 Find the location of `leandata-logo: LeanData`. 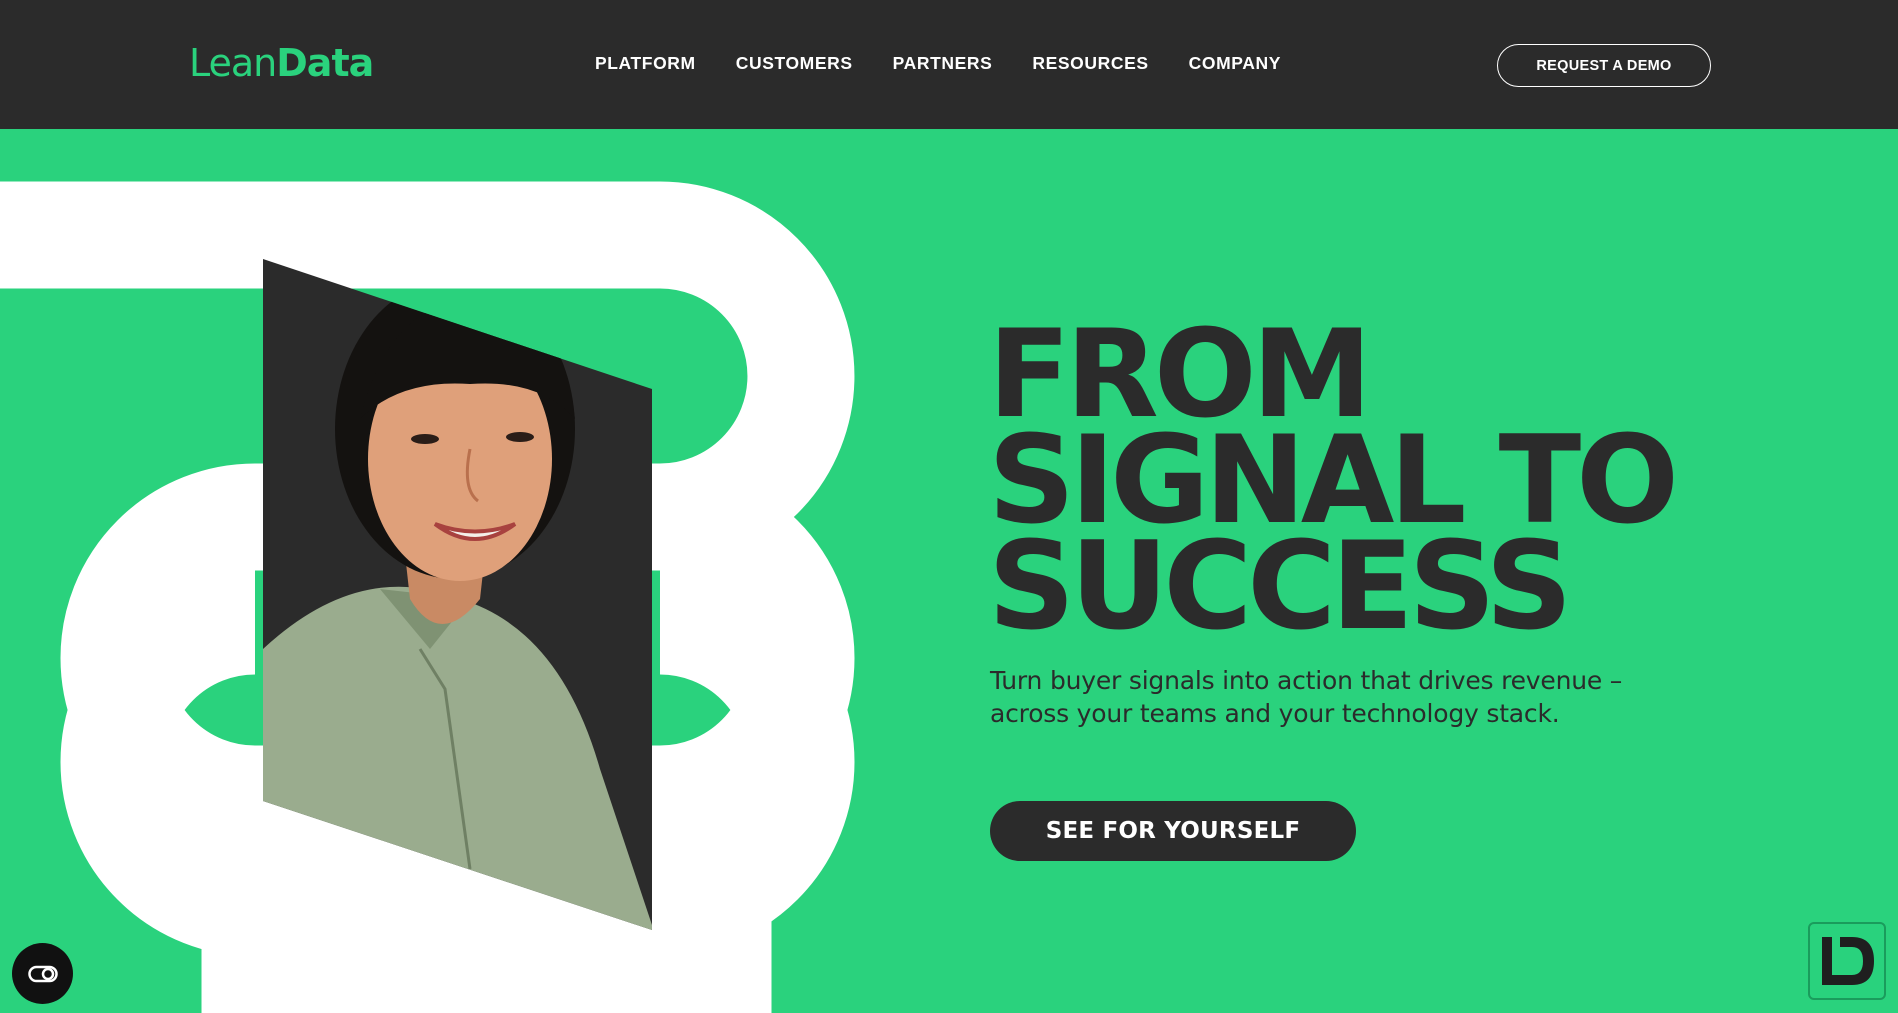

leandata-logo: LeanData is located at coordinates (281, 63).